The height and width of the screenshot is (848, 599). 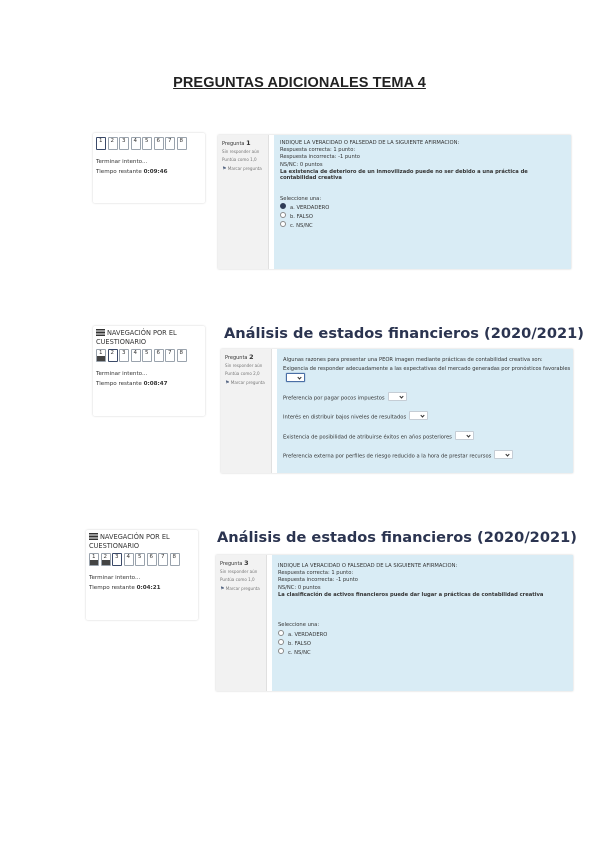 What do you see at coordinates (283, 206) in the screenshot?
I see `radio-selected` at bounding box center [283, 206].